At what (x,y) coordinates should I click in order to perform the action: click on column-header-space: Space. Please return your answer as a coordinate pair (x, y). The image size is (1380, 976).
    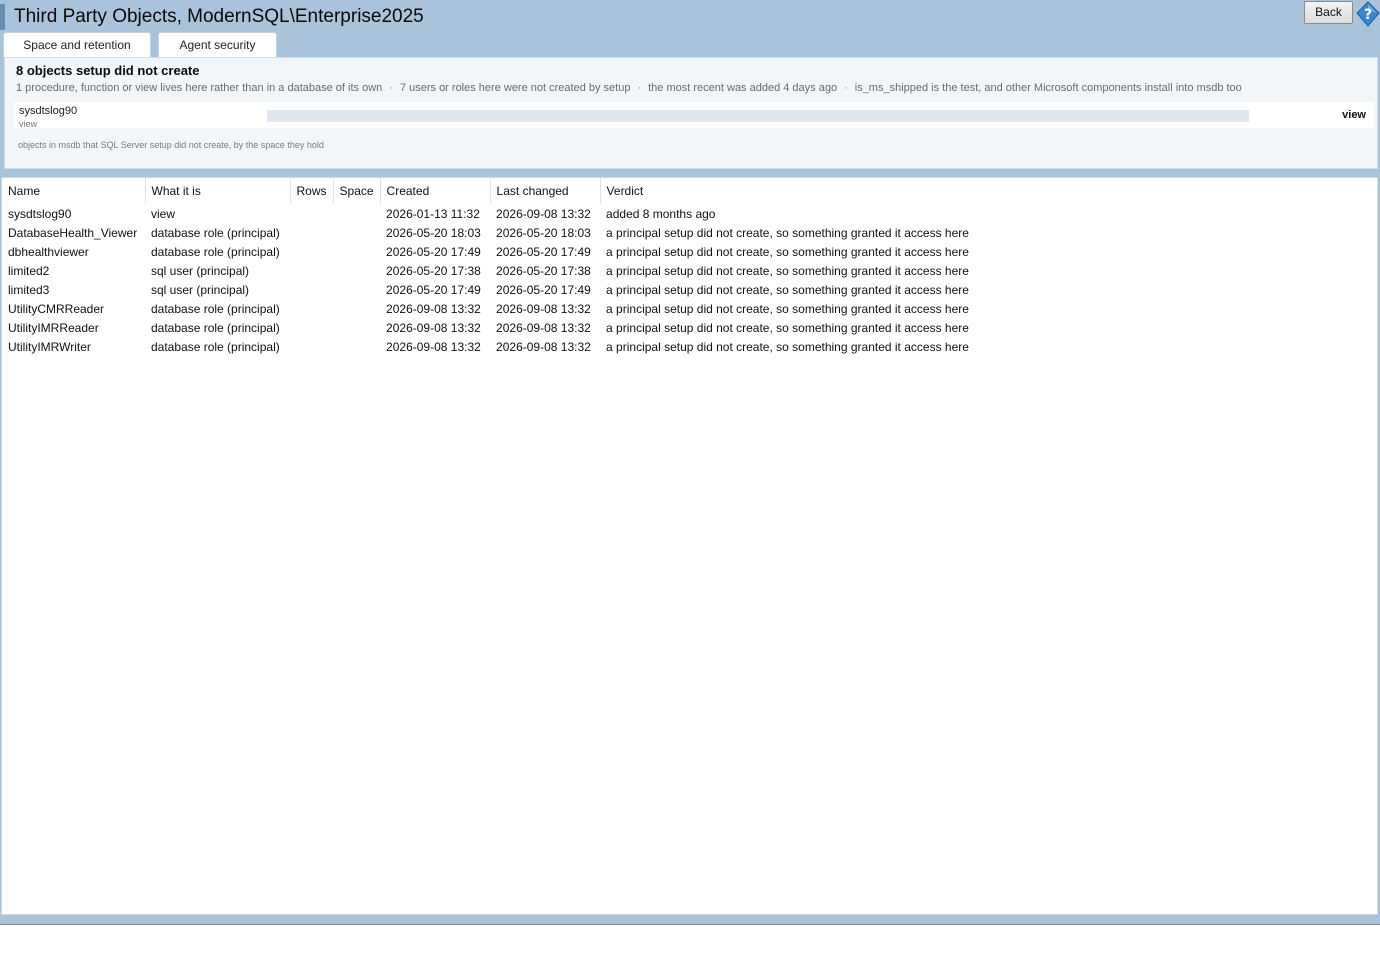
    Looking at the image, I should click on (357, 191).